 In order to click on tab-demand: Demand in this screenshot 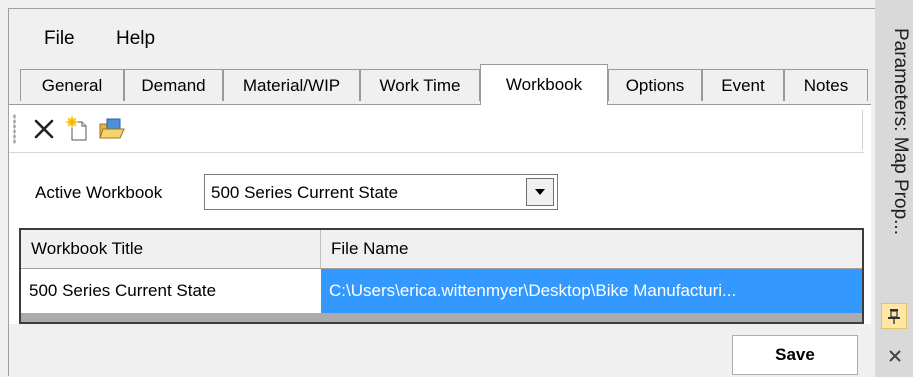, I will do `click(173, 85)`.